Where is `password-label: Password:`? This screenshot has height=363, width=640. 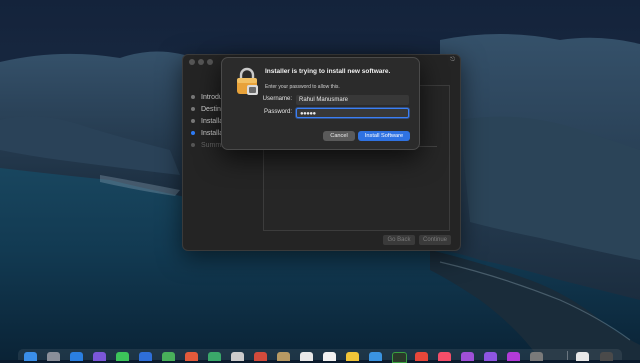 password-label: Password: is located at coordinates (277, 112).